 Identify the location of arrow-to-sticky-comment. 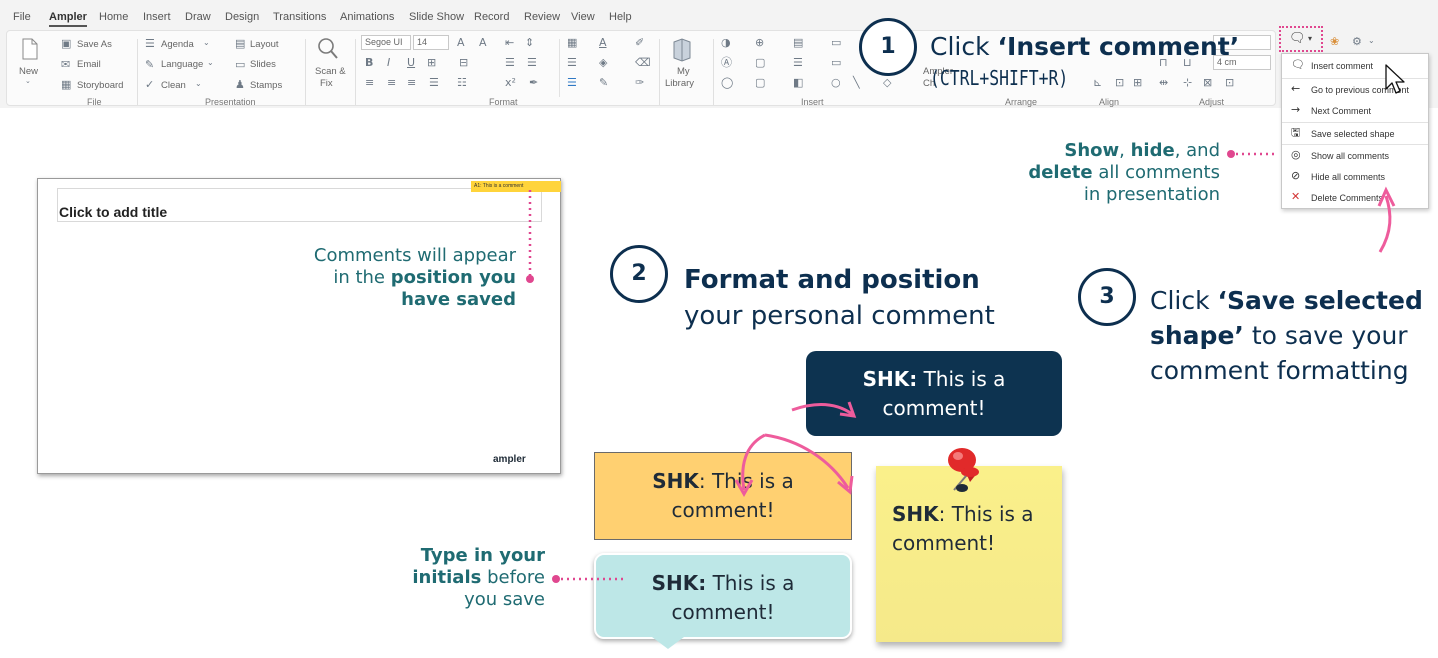
(807, 461).